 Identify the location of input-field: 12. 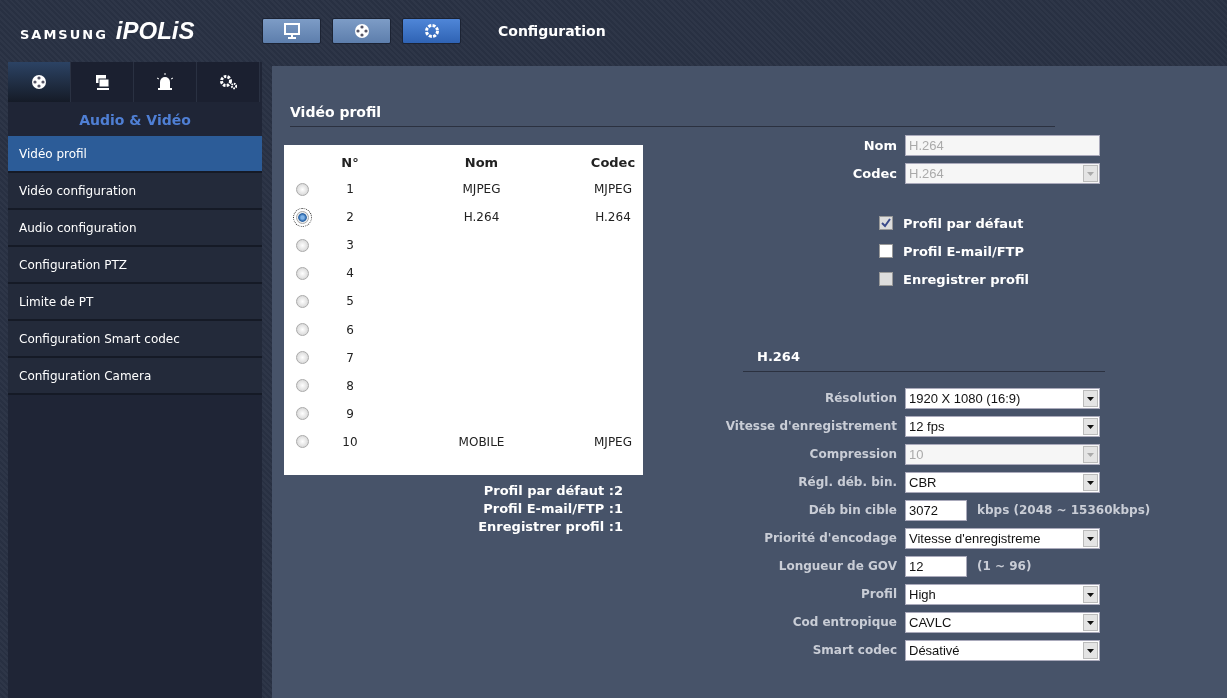
(936, 566).